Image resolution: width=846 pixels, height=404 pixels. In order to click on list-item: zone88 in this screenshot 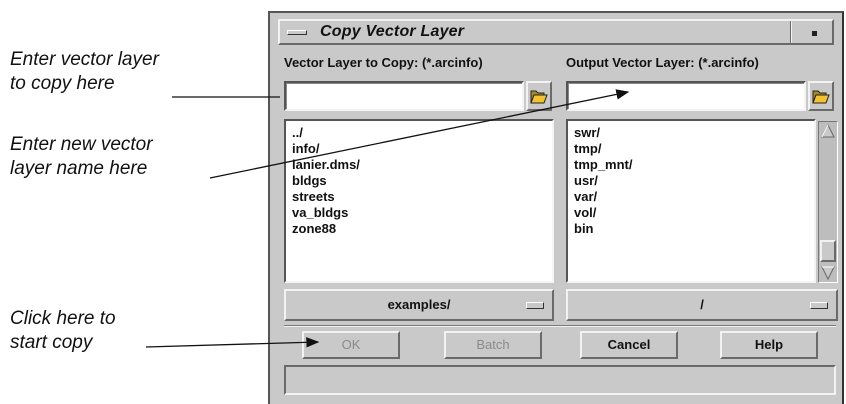, I will do `click(422, 229)`.